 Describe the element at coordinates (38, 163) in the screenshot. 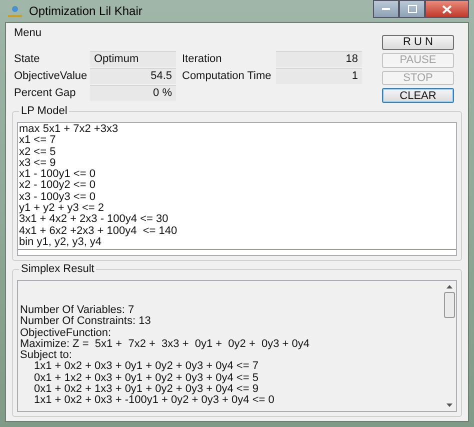

I see `model-line: x3 <= 9` at that location.